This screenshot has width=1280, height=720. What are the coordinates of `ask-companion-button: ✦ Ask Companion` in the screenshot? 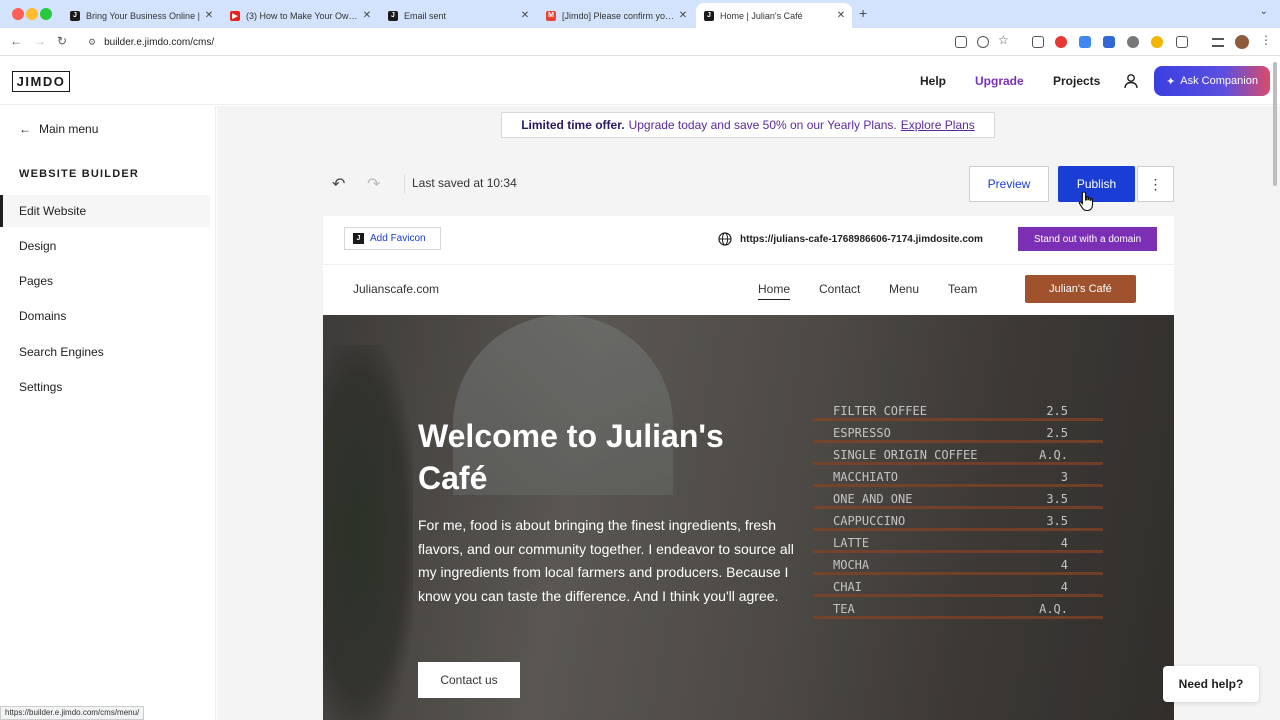 It's located at (1212, 81).